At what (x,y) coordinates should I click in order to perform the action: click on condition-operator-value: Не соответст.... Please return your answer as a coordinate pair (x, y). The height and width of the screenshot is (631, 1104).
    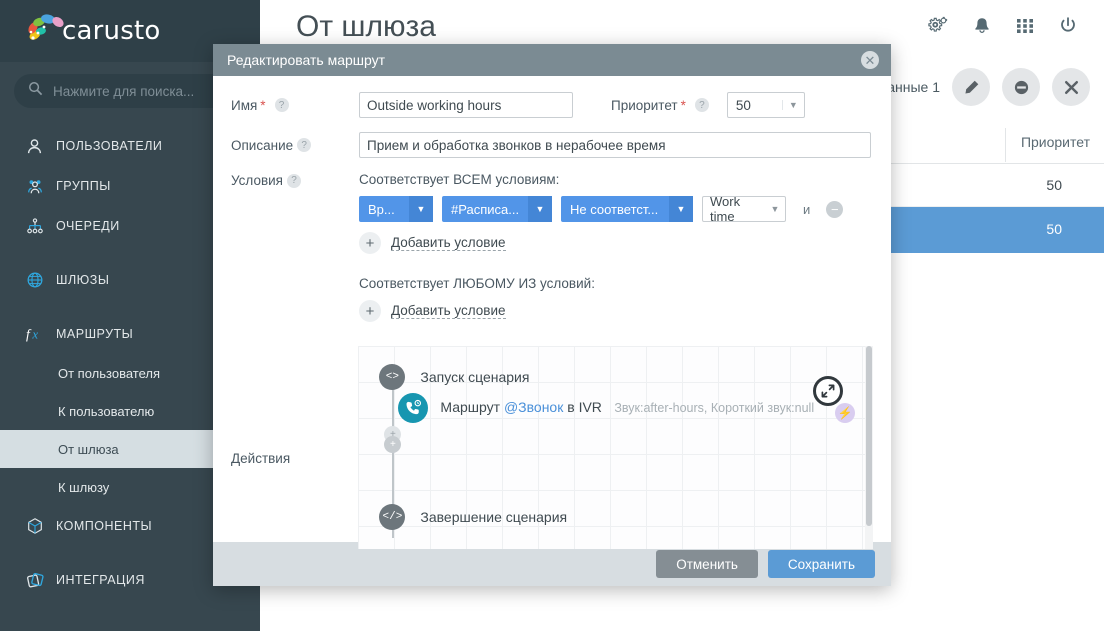
    Looking at the image, I should click on (614, 209).